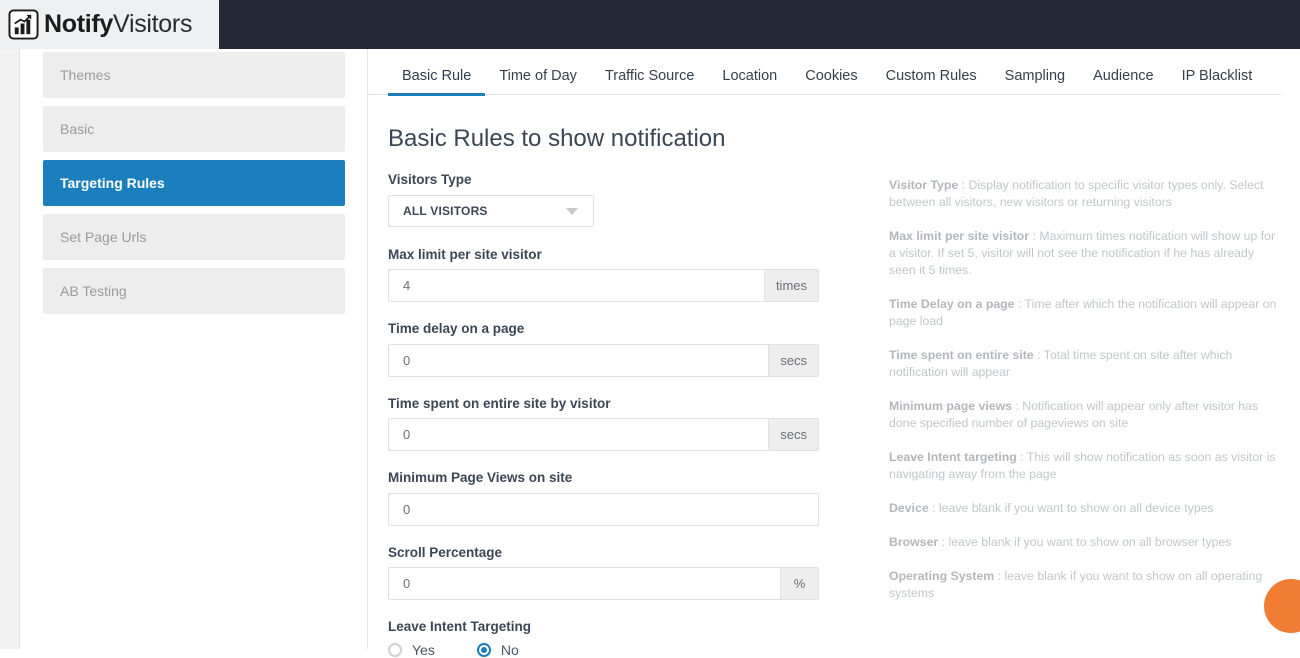  What do you see at coordinates (579, 434) in the screenshot?
I see `time-spent-input` at bounding box center [579, 434].